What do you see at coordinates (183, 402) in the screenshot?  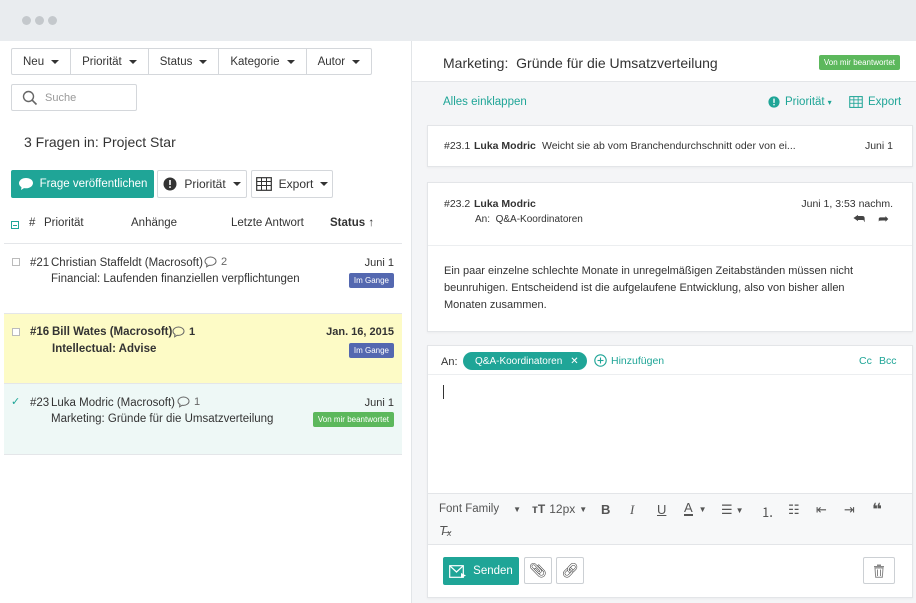 I see `comment-icon` at bounding box center [183, 402].